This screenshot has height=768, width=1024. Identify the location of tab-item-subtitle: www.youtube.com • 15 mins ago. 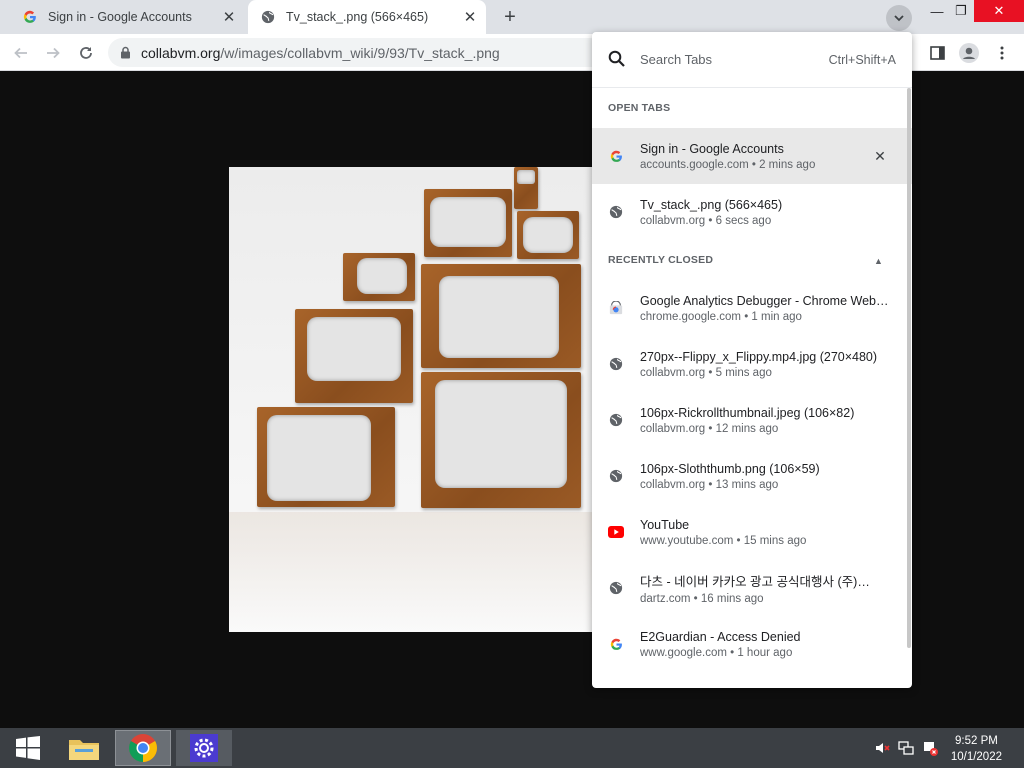
(723, 540).